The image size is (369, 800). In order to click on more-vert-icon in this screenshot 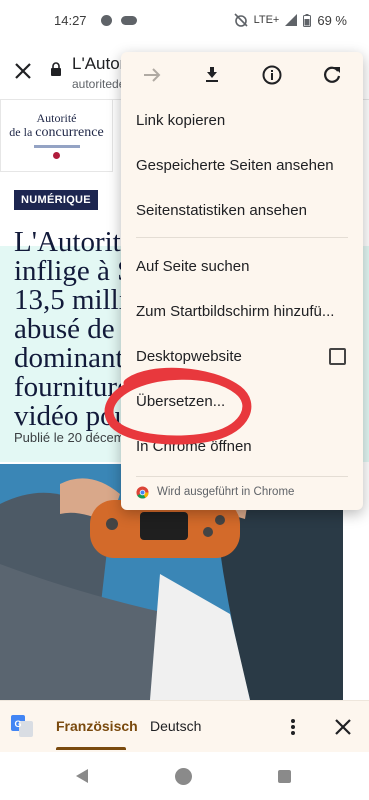, I will do `click(293, 727)`.